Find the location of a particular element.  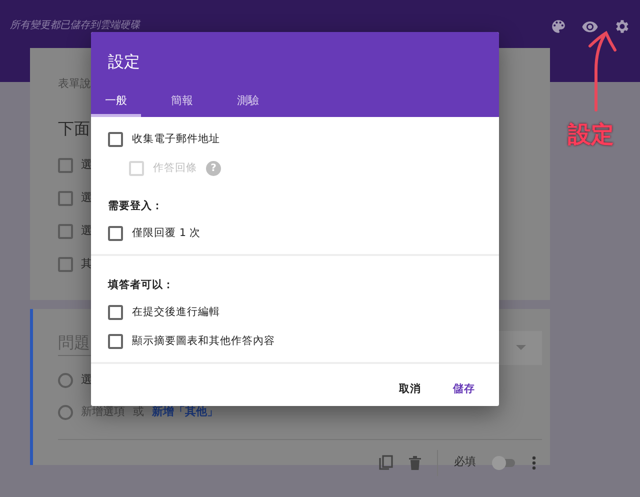

tab: 測驗 is located at coordinates (248, 105).